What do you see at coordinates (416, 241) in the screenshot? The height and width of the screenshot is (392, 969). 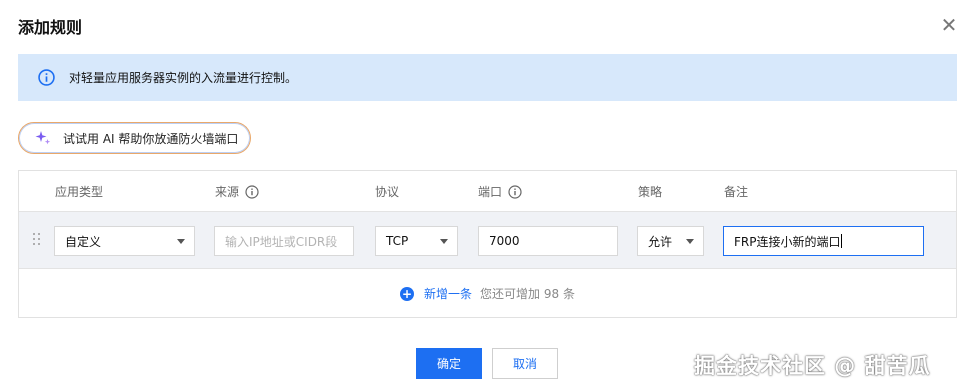 I see `protocol-select: TCP` at bounding box center [416, 241].